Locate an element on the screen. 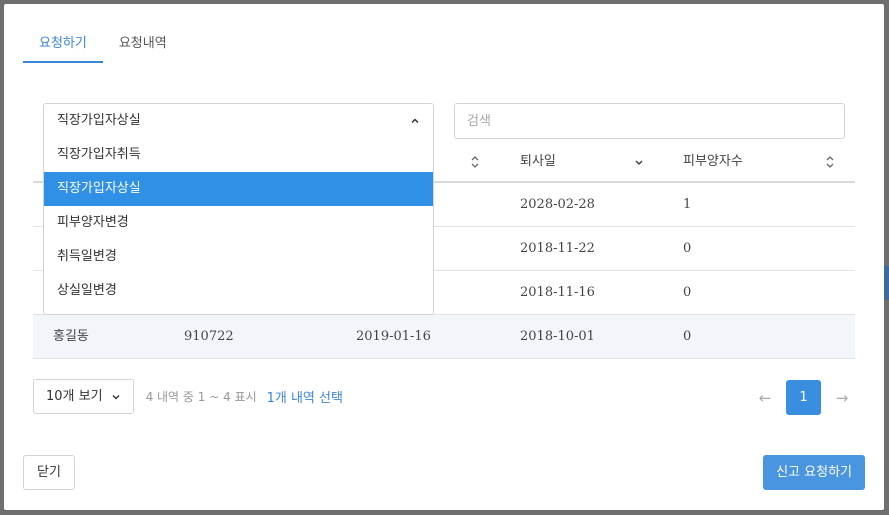  option-employee-acquire: 직장가입자취득 is located at coordinates (238, 155).